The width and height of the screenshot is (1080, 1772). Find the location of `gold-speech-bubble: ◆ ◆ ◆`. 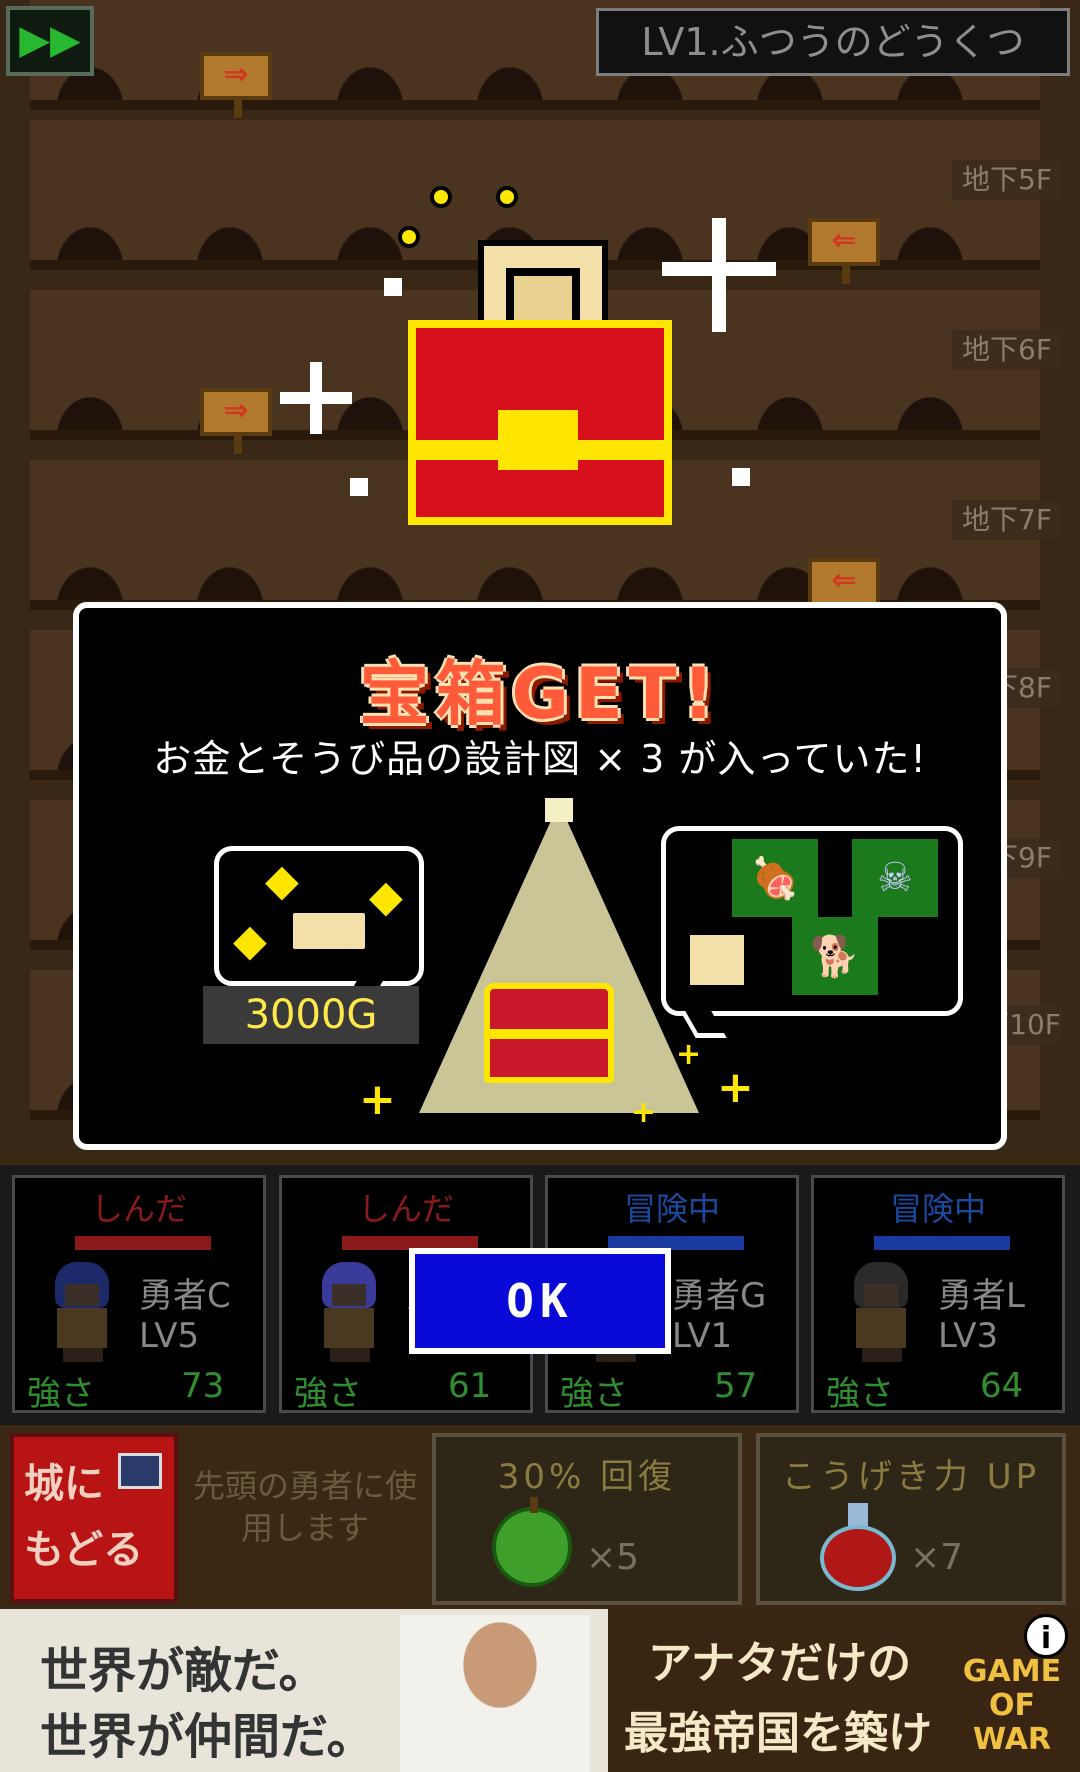

gold-speech-bubble: ◆ ◆ ◆ is located at coordinates (319, 916).